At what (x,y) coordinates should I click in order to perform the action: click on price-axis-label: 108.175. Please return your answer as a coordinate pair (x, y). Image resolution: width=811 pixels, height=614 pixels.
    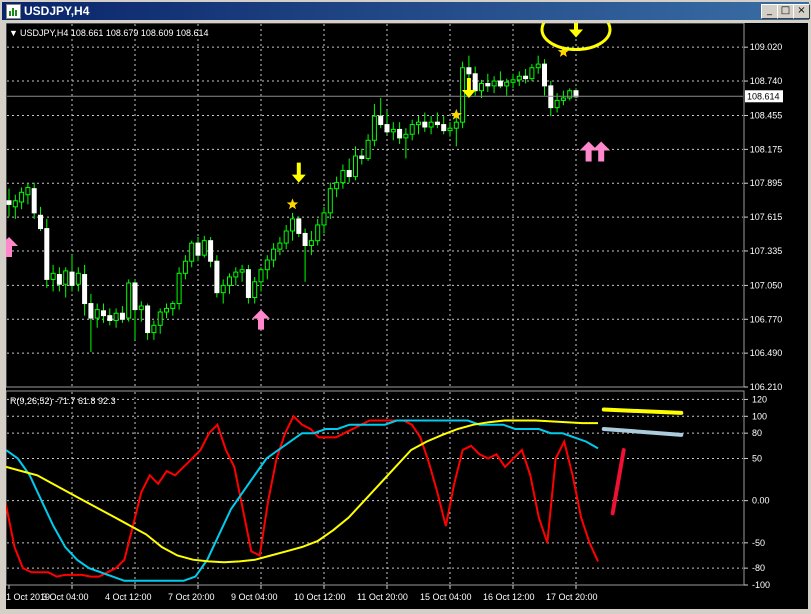
    Looking at the image, I should click on (766, 149).